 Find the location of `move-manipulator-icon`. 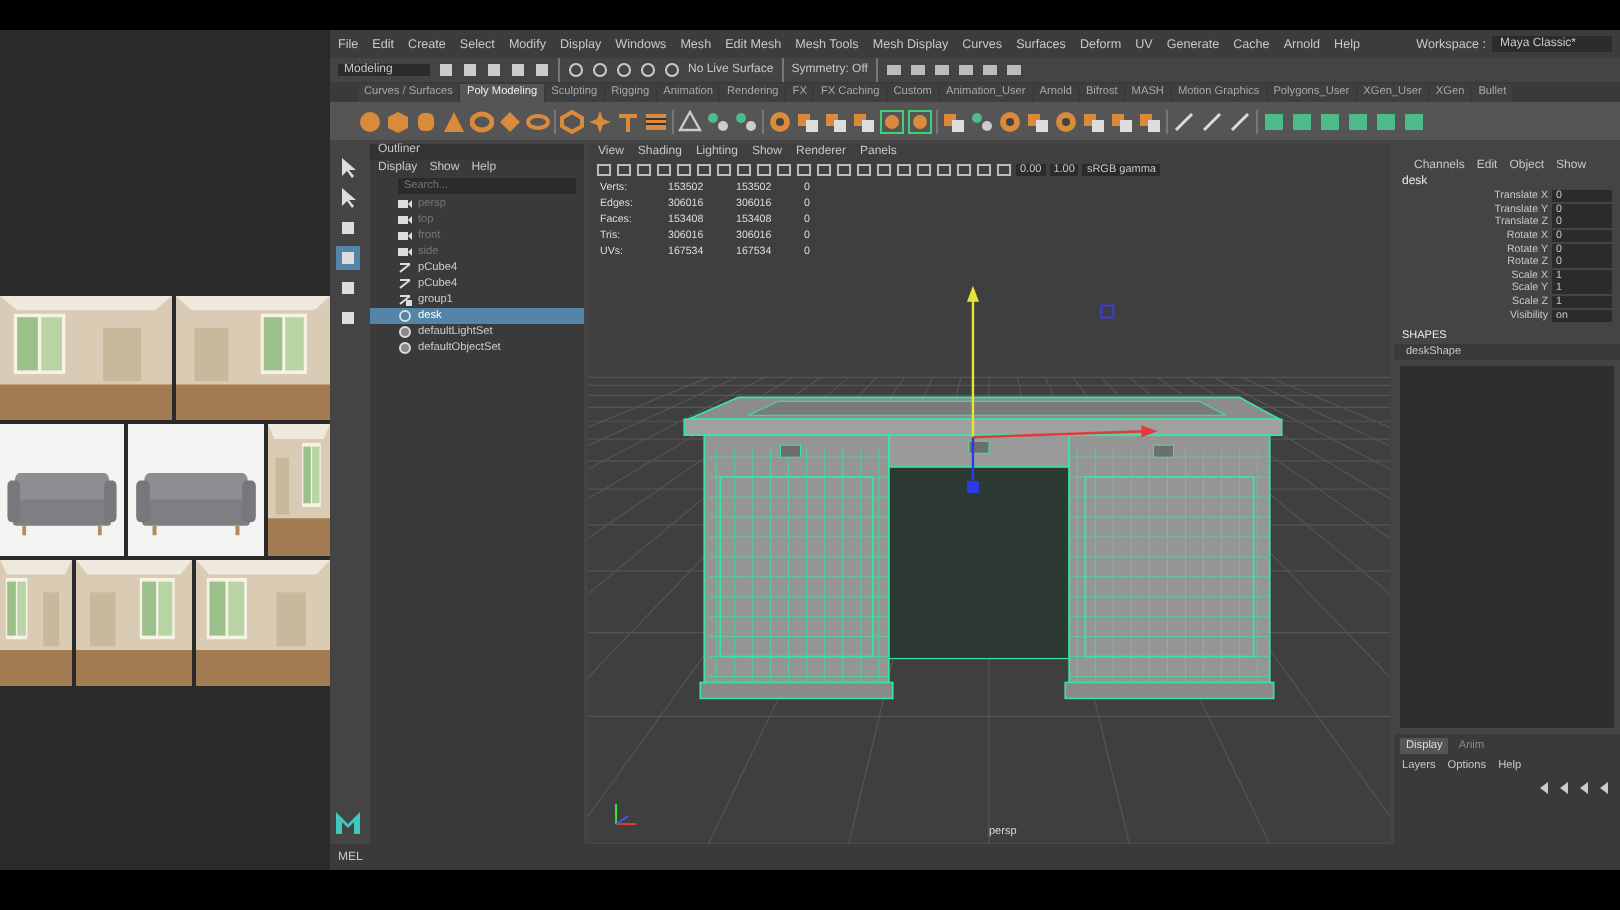

move-manipulator-icon is located at coordinates (1062, 389).